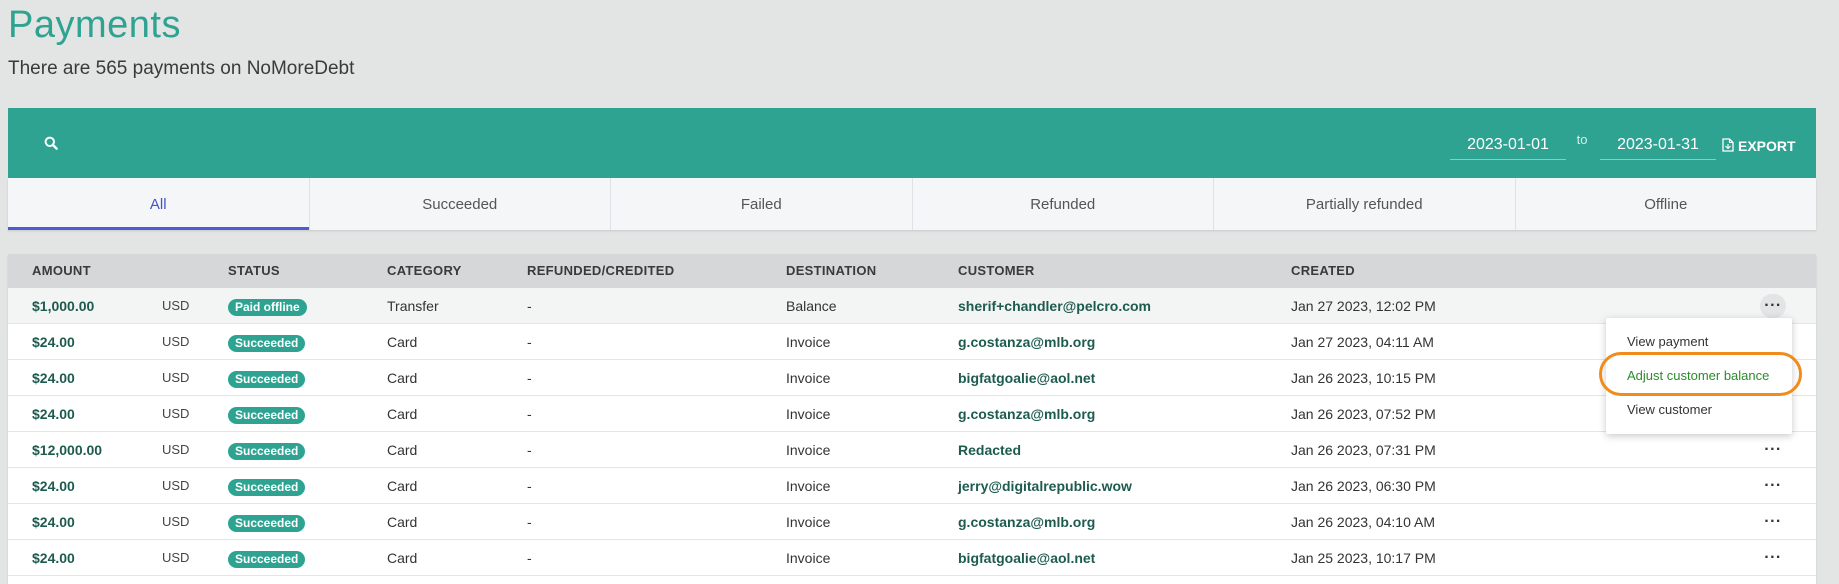  What do you see at coordinates (61, 270) in the screenshot?
I see `column-header-amount: AMOUNT` at bounding box center [61, 270].